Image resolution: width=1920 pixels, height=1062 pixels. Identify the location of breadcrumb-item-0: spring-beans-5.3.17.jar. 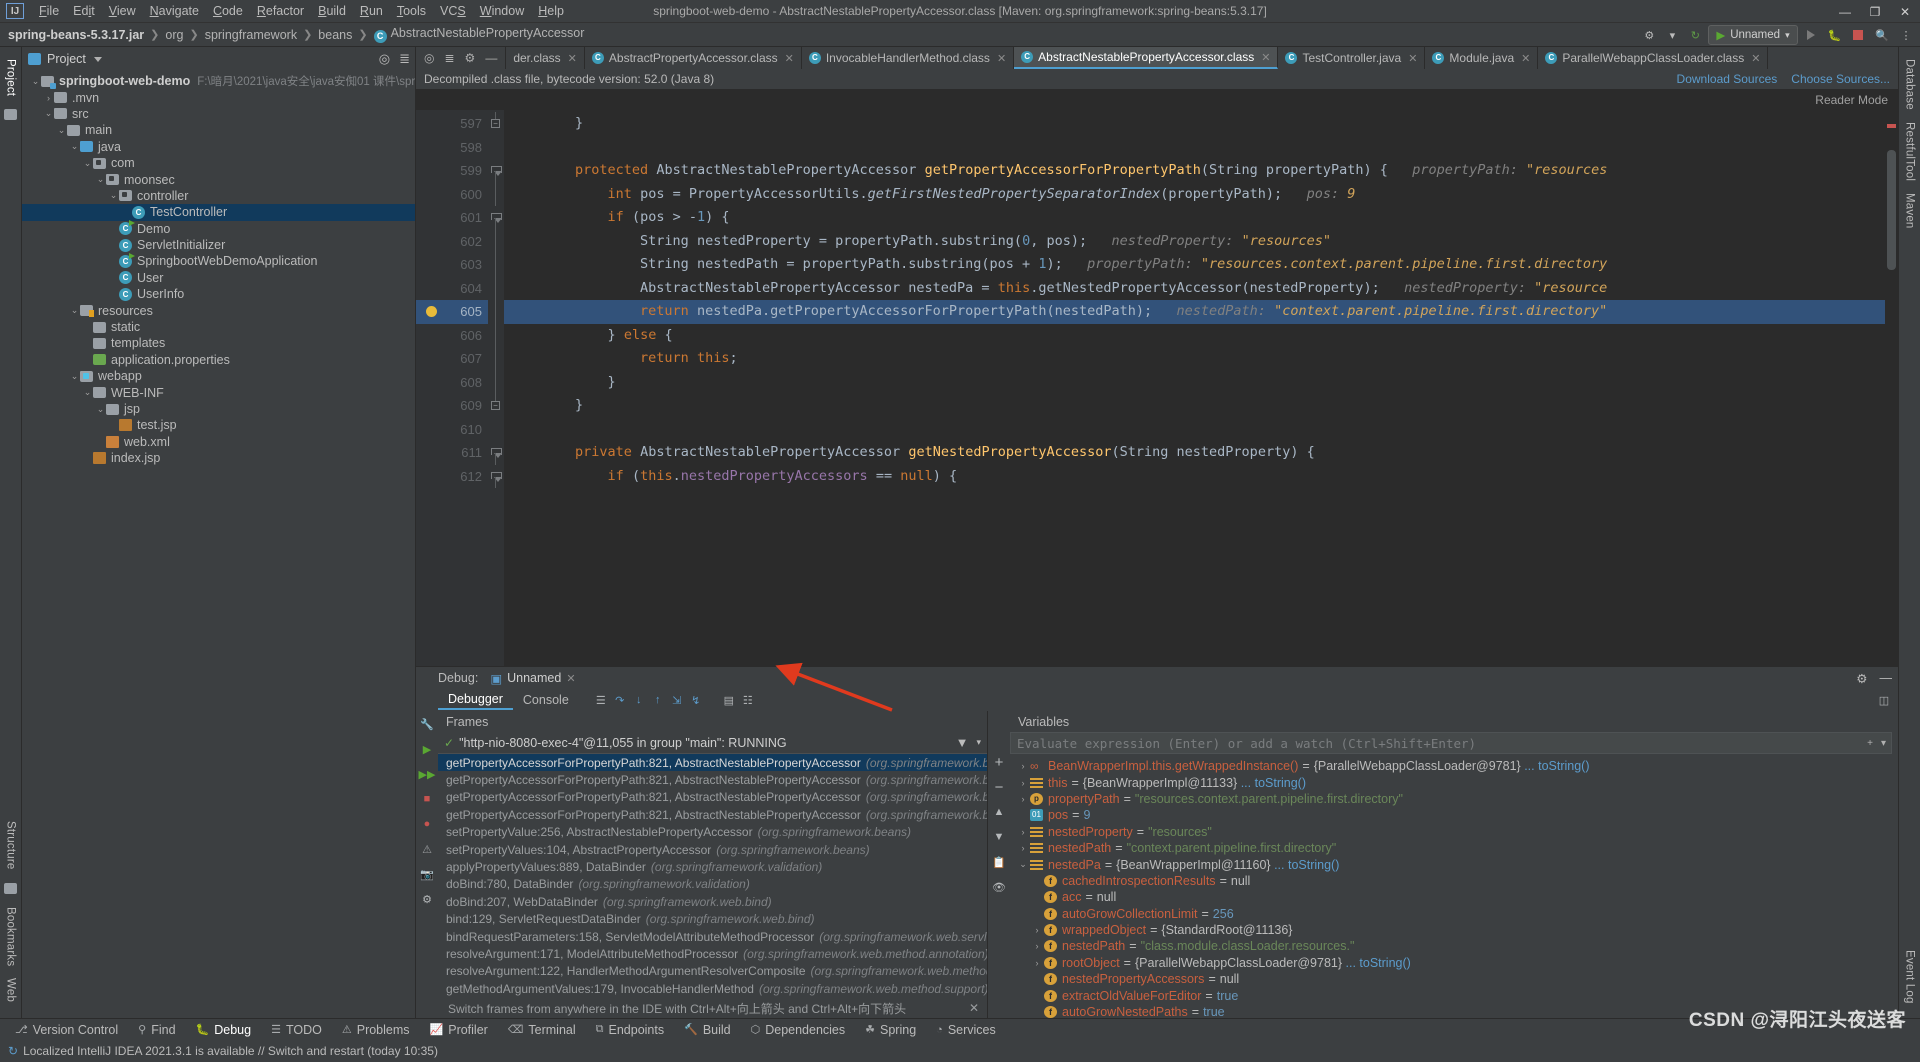
(76, 35).